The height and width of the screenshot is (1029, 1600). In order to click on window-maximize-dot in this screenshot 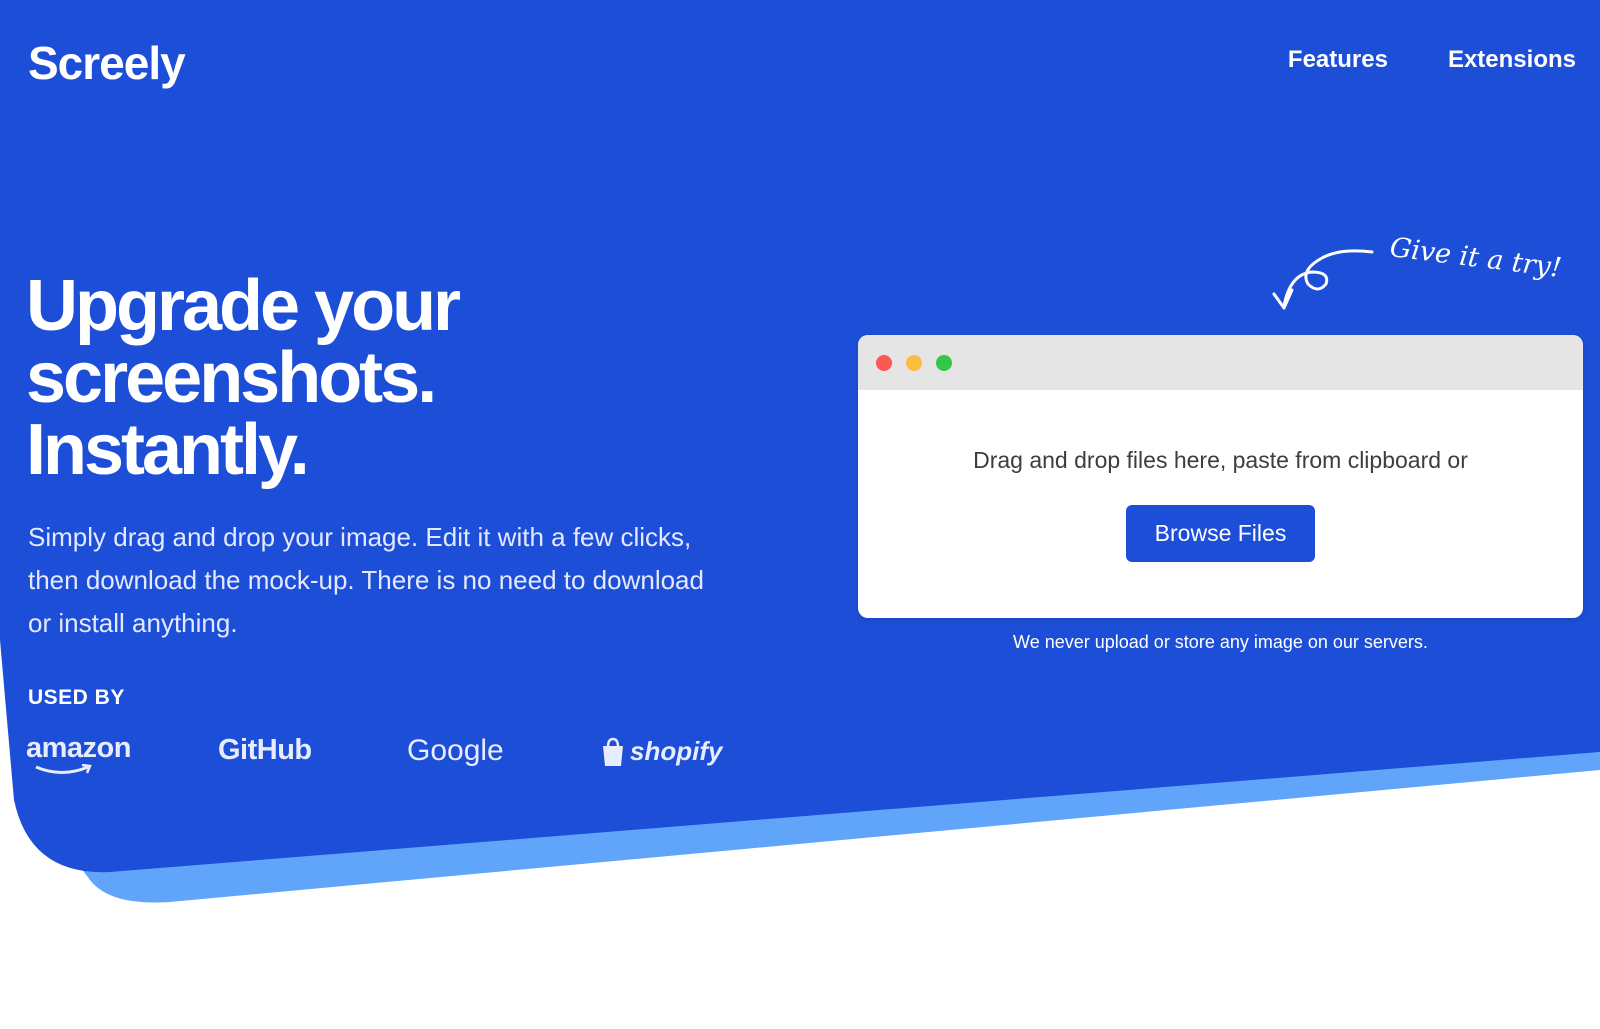, I will do `click(944, 363)`.